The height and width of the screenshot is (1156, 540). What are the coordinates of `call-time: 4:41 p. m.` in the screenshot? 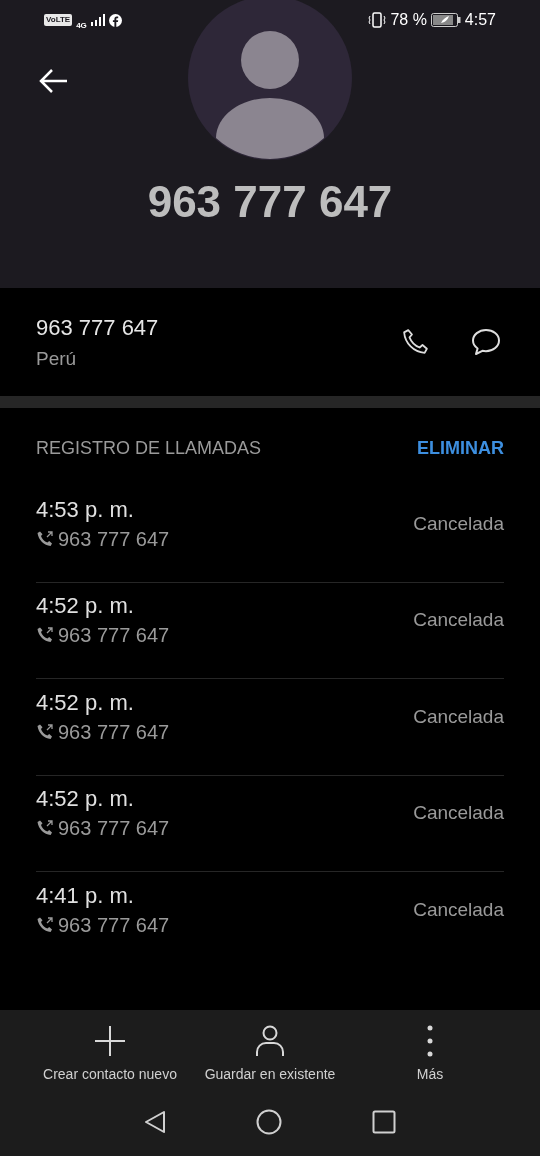 It's located at (85, 896).